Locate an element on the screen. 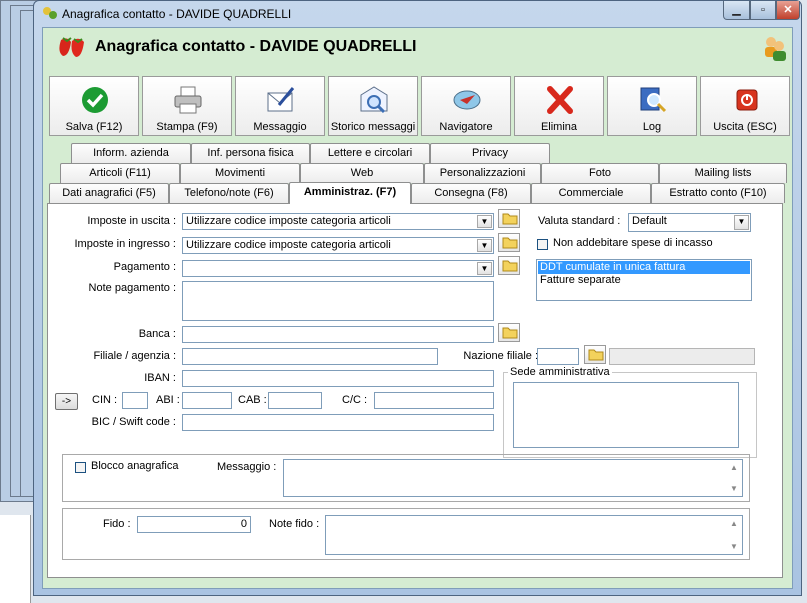  delete-button: Elimina is located at coordinates (559, 106).